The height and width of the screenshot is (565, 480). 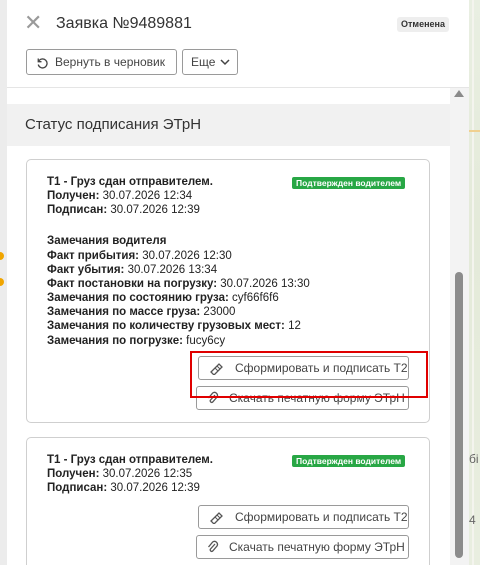 I want to click on remark-row: Факт прибытия: 30.07.2026 12:30, so click(x=139, y=256).